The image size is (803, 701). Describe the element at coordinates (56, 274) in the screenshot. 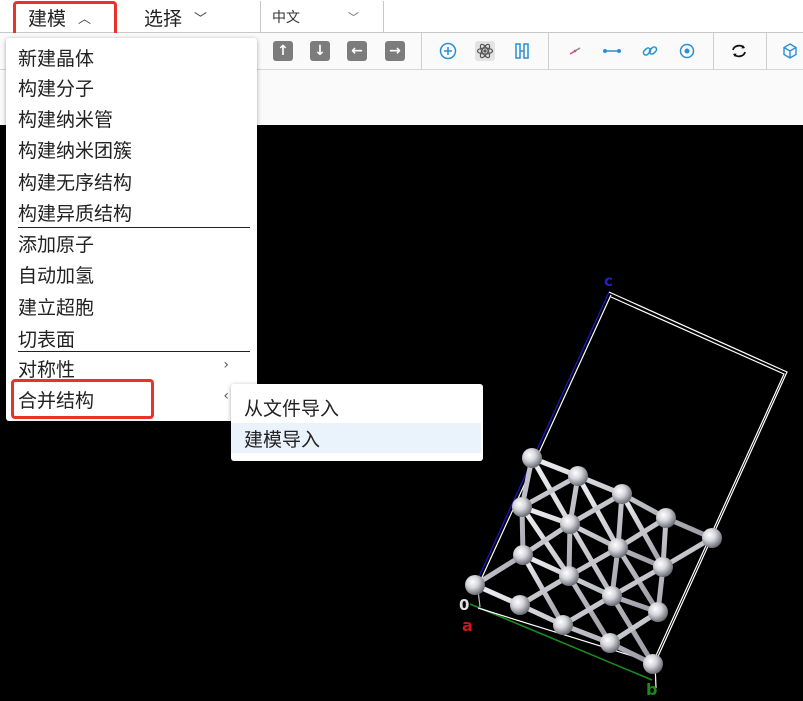

I see `menu-item-auto-hydrogen: 自动加氢` at that location.